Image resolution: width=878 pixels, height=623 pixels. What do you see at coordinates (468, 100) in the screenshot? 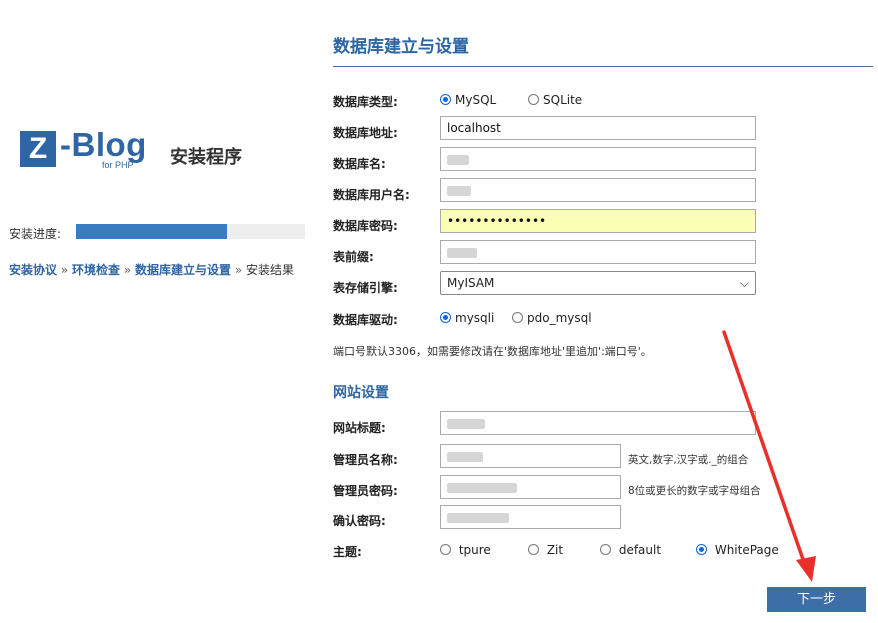
I see `db-type-mysql-option: MySQL` at bounding box center [468, 100].